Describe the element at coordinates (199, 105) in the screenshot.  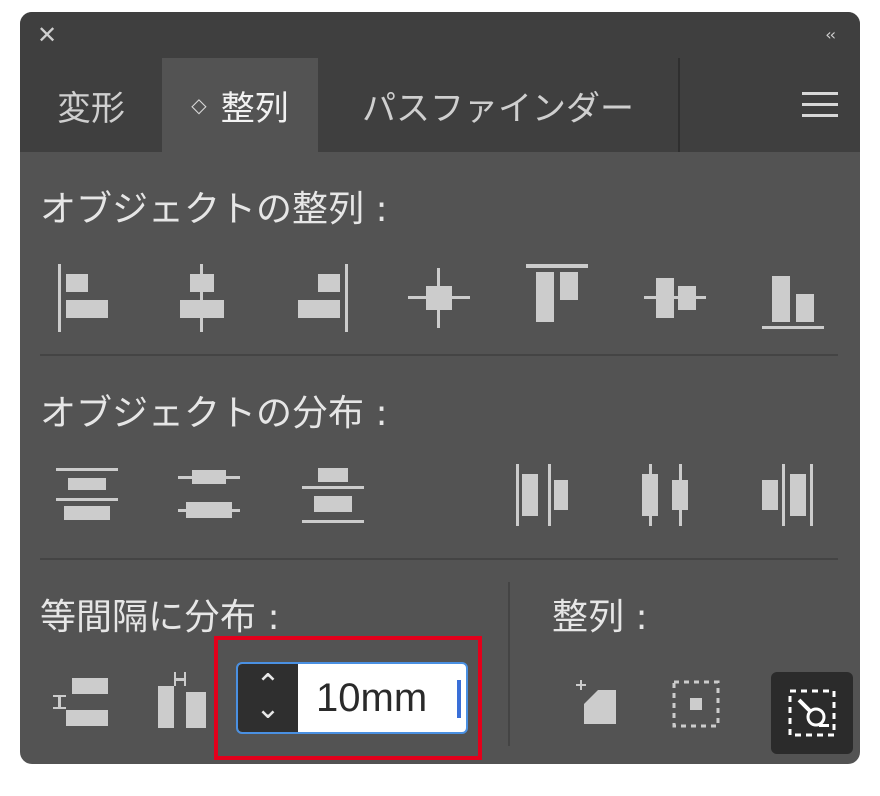
I see `tab-options-icon: ◇` at that location.